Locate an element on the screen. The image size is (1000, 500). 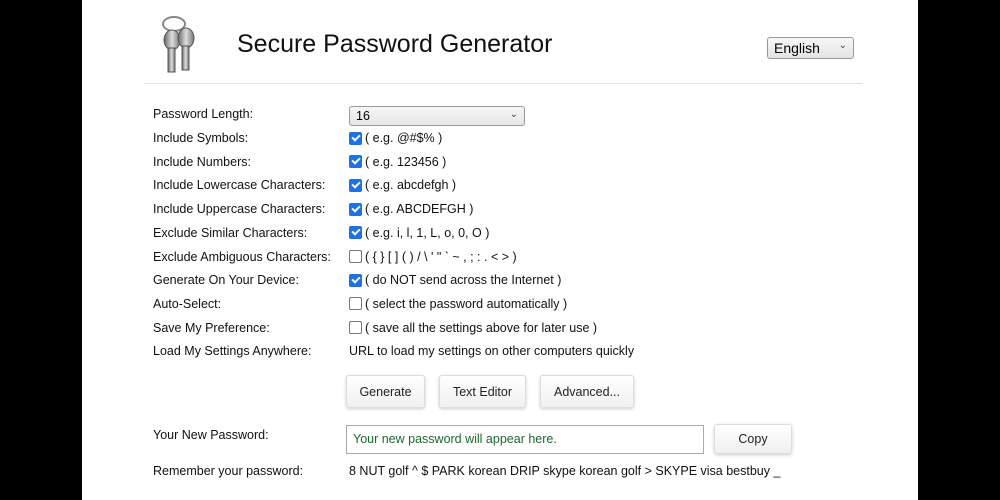
option-hint: ( e.g. ABCDEFGH ) is located at coordinates (419, 209).